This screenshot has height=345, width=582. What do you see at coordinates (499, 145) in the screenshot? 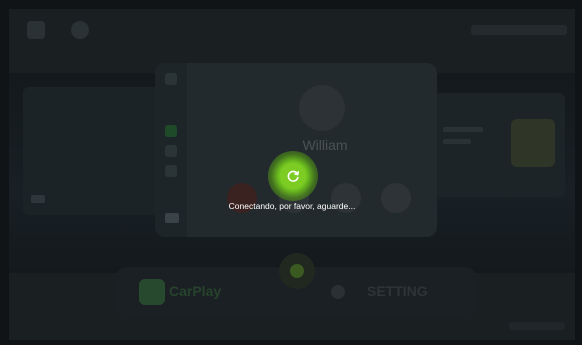
I see `music-card` at bounding box center [499, 145].